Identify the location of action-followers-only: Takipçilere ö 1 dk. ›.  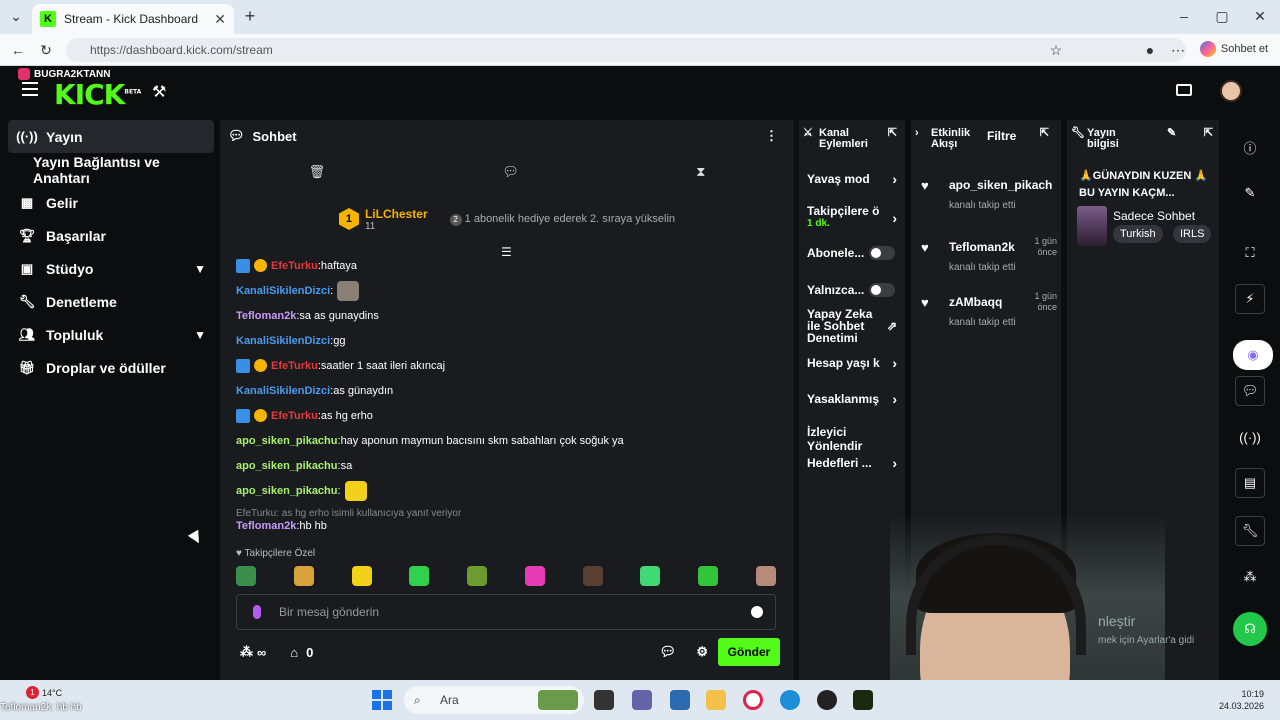
(855, 216).